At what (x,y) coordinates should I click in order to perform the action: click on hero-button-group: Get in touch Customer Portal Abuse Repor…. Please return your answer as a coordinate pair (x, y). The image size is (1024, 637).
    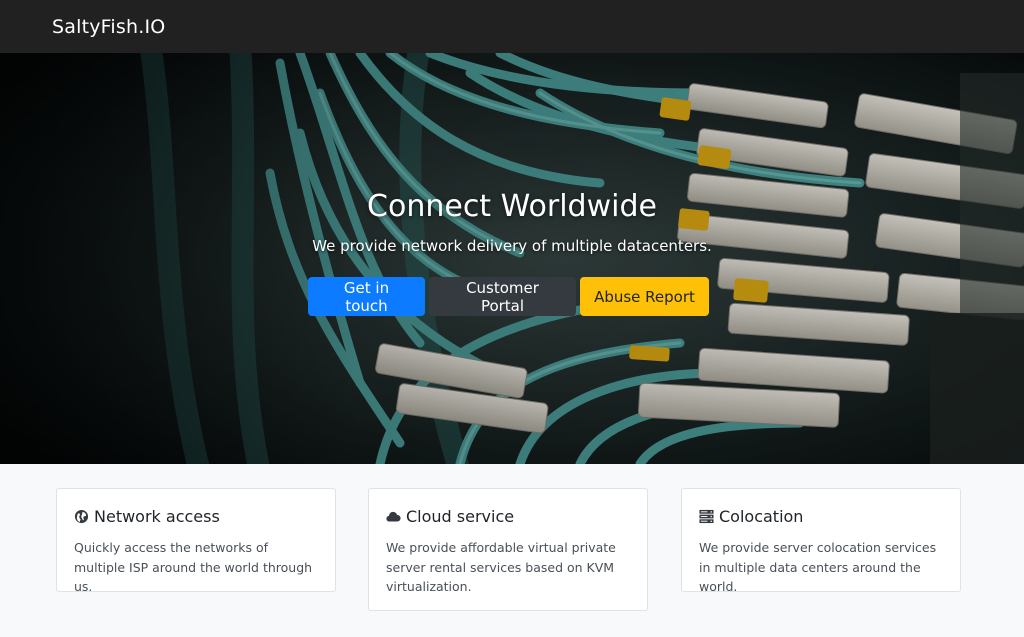
    Looking at the image, I should click on (508, 296).